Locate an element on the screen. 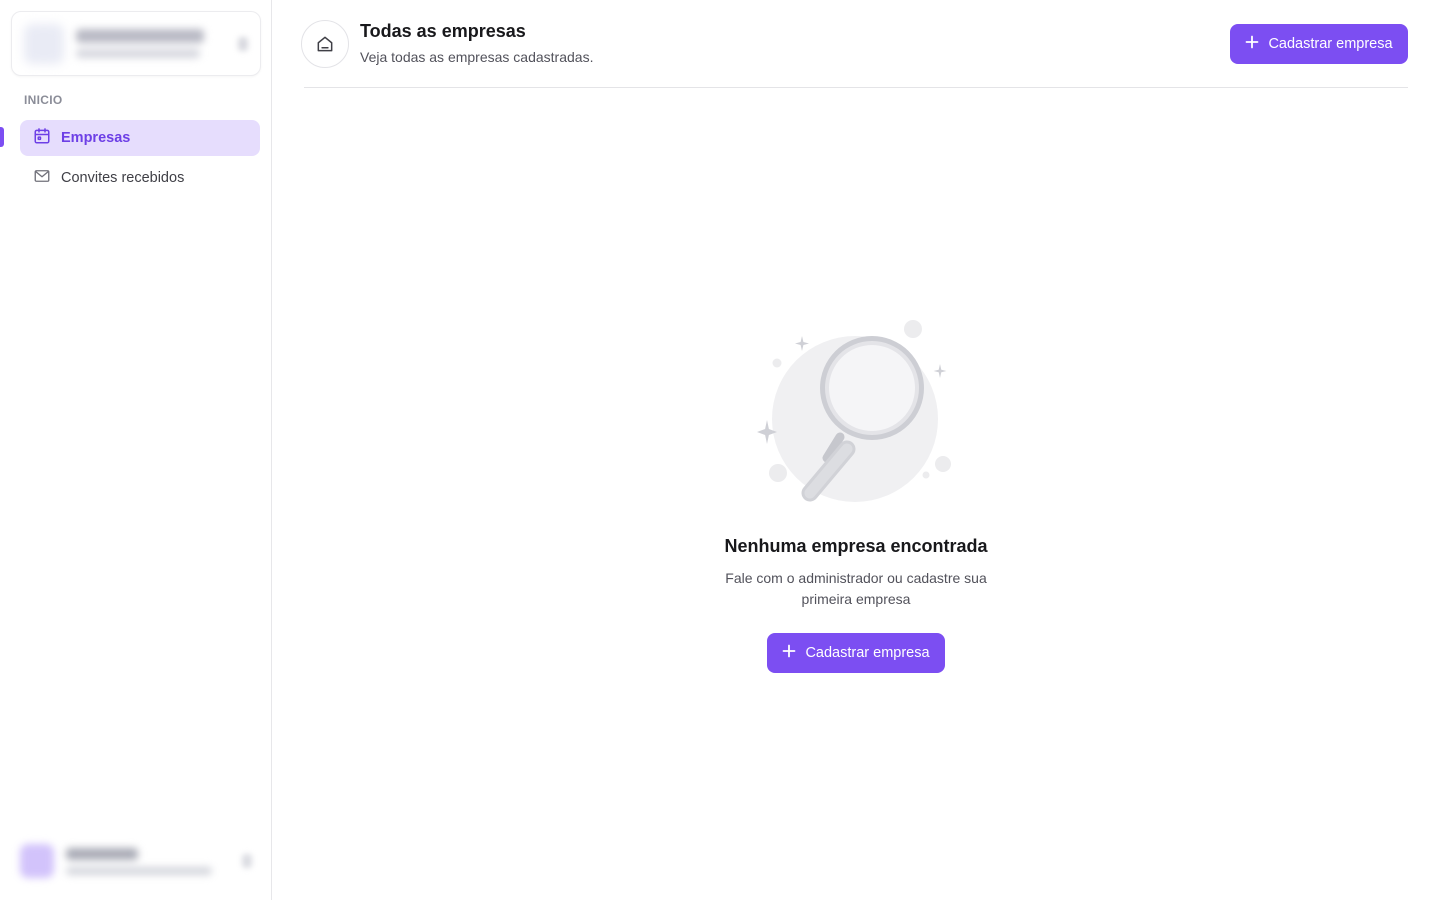  mail-icon is located at coordinates (42, 178).